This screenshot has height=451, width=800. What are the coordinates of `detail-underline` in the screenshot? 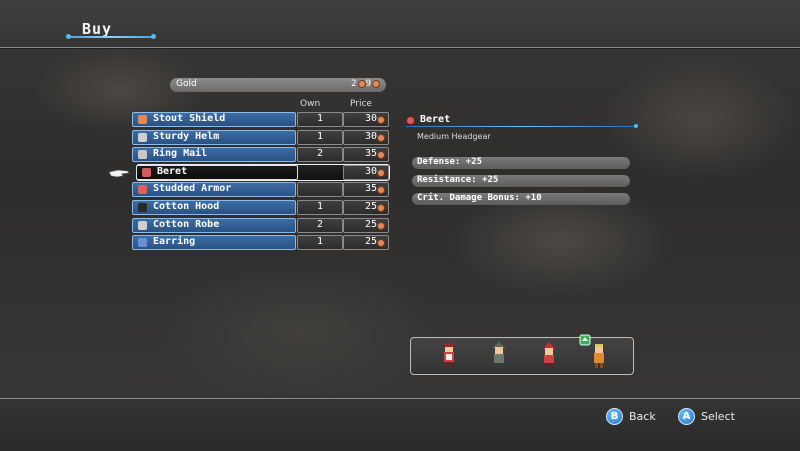 It's located at (522, 126).